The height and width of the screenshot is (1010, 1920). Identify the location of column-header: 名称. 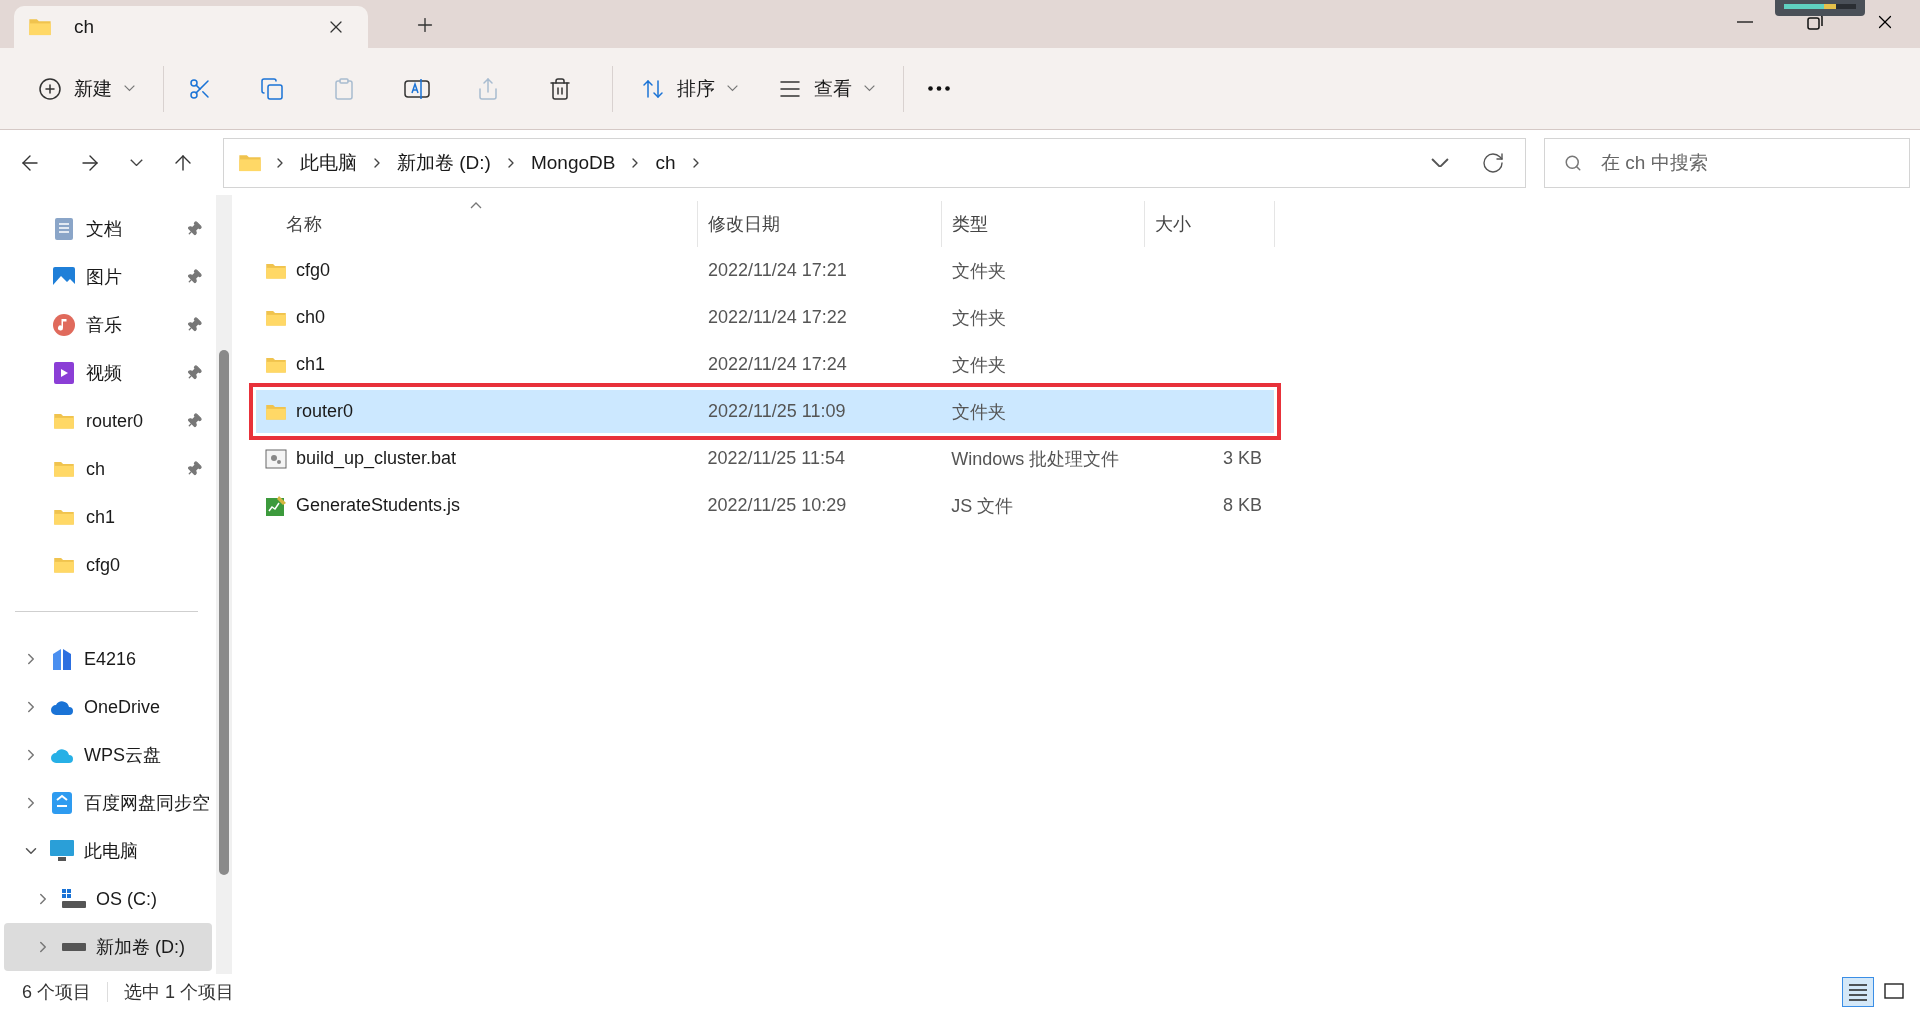
(304, 224).